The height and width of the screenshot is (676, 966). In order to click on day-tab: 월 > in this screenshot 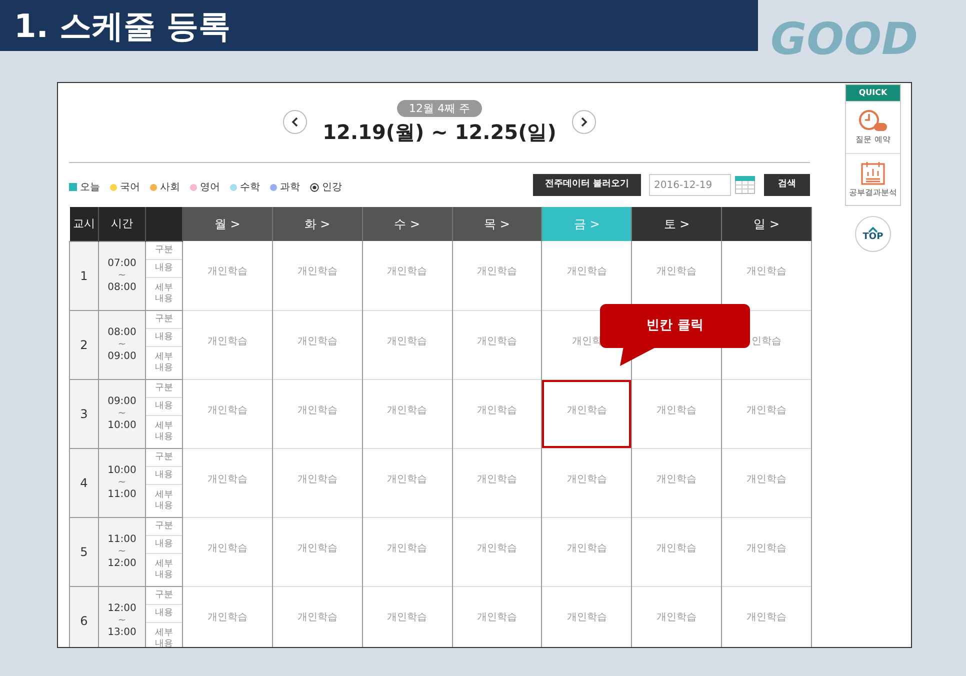, I will do `click(227, 224)`.